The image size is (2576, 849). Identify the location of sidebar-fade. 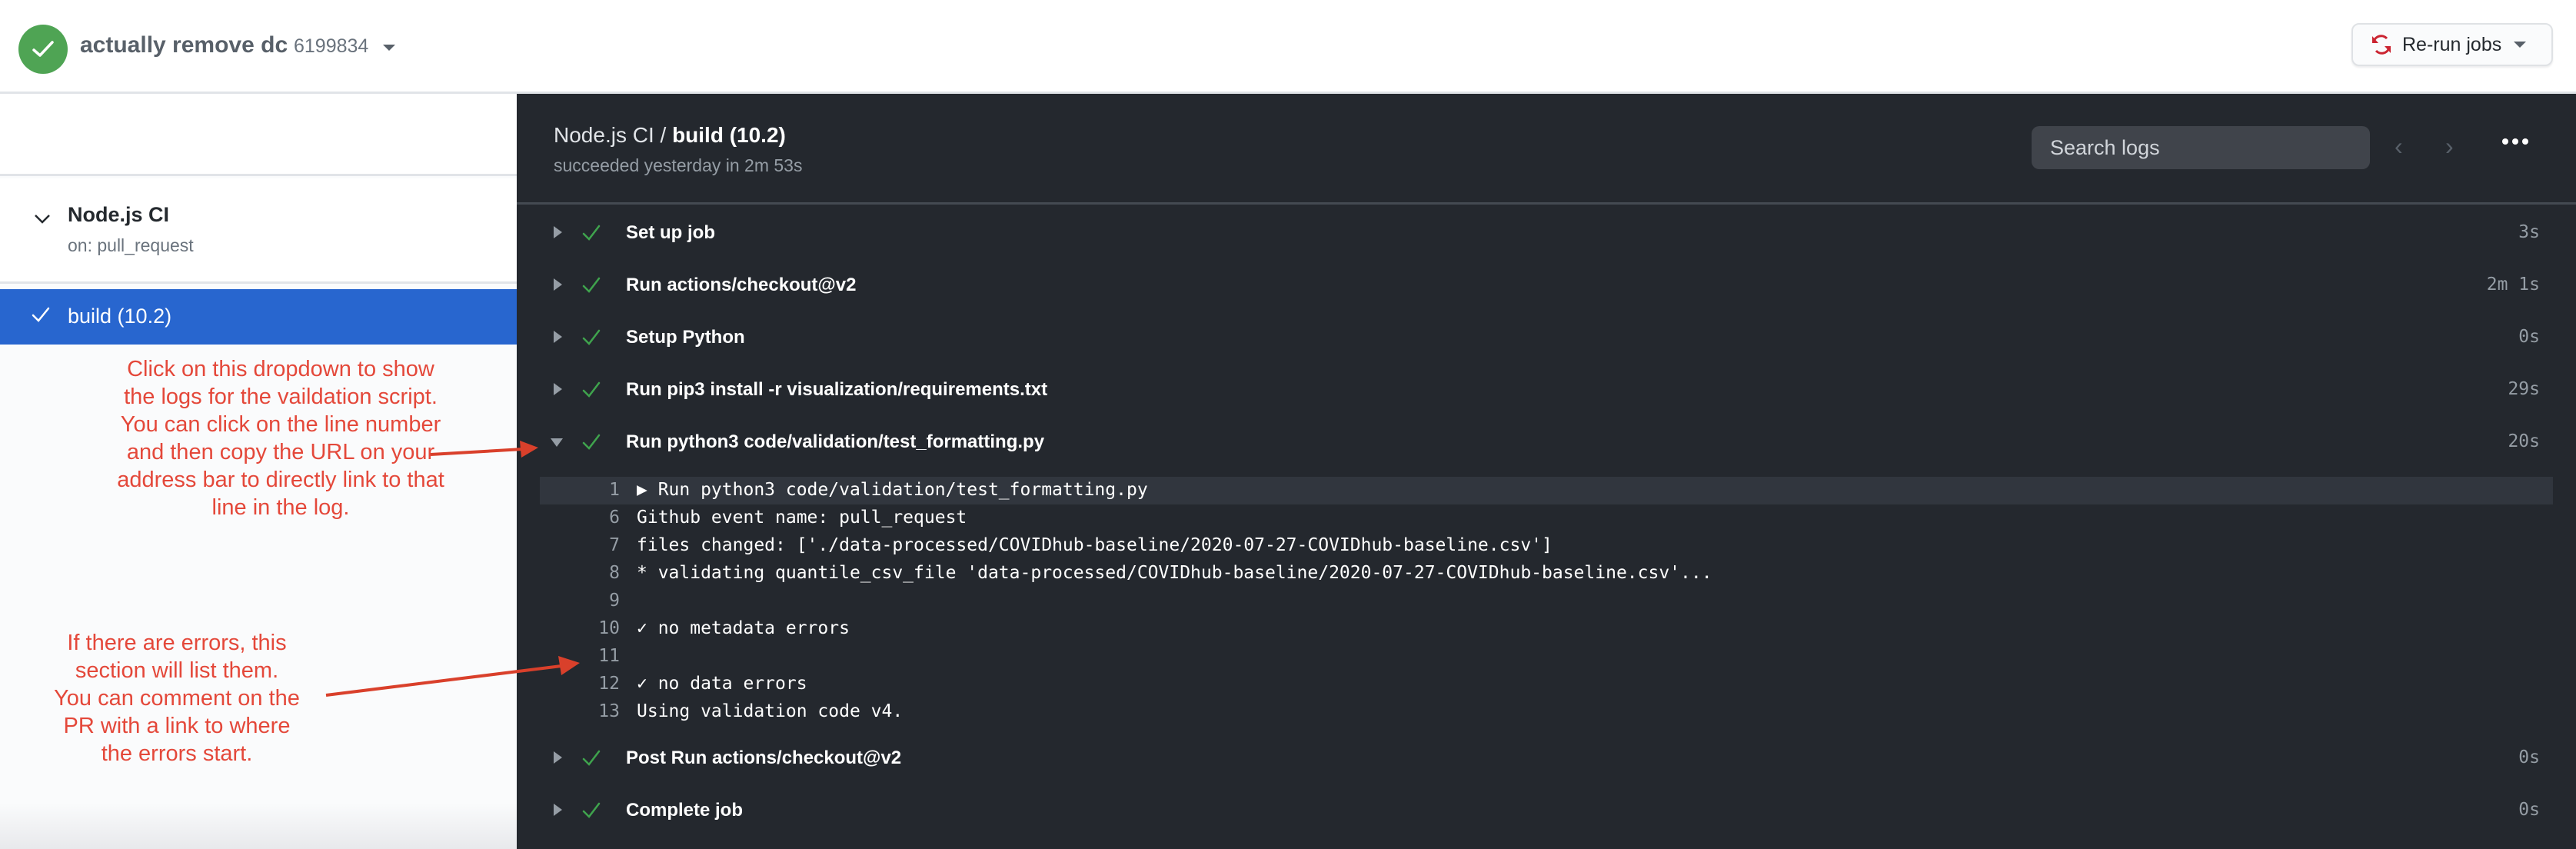
(258, 826).